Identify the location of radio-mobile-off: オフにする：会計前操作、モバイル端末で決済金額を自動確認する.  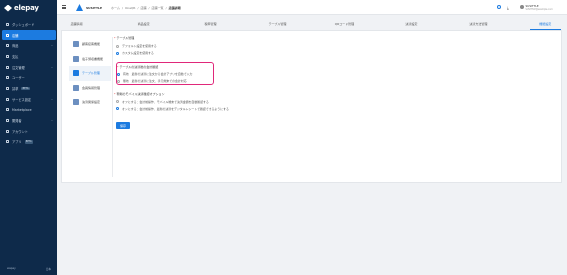
(162, 102).